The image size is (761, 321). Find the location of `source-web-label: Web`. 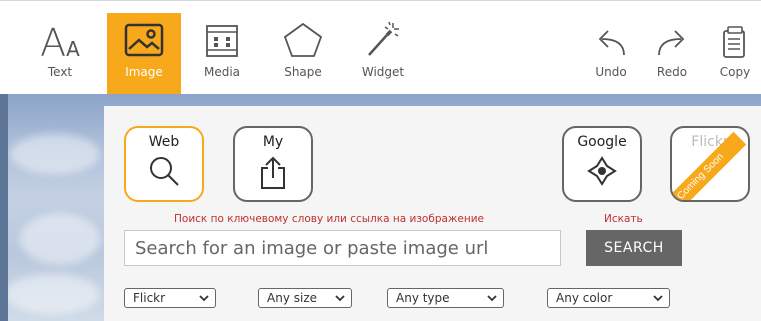

source-web-label: Web is located at coordinates (164, 142).